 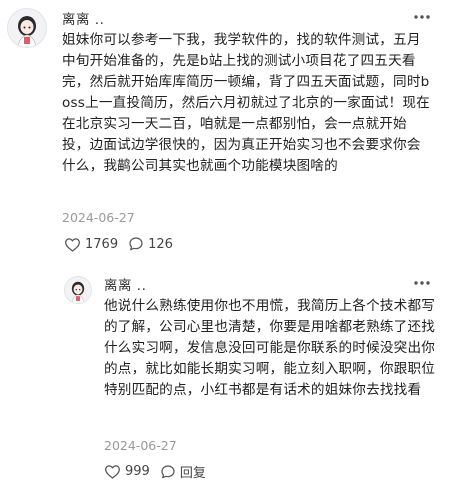 I want to click on like-count: 1769, so click(x=102, y=244).